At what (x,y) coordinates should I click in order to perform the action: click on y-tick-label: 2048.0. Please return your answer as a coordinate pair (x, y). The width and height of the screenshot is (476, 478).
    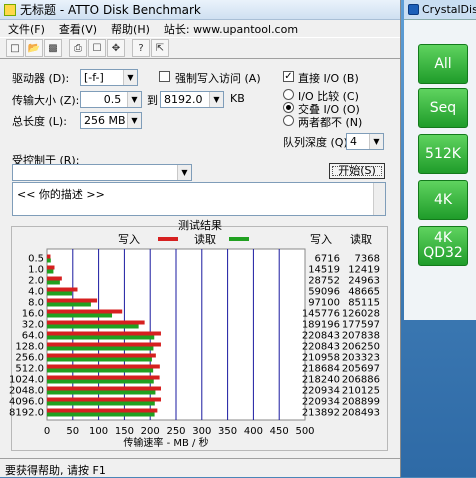
    Looking at the image, I should click on (26, 391).